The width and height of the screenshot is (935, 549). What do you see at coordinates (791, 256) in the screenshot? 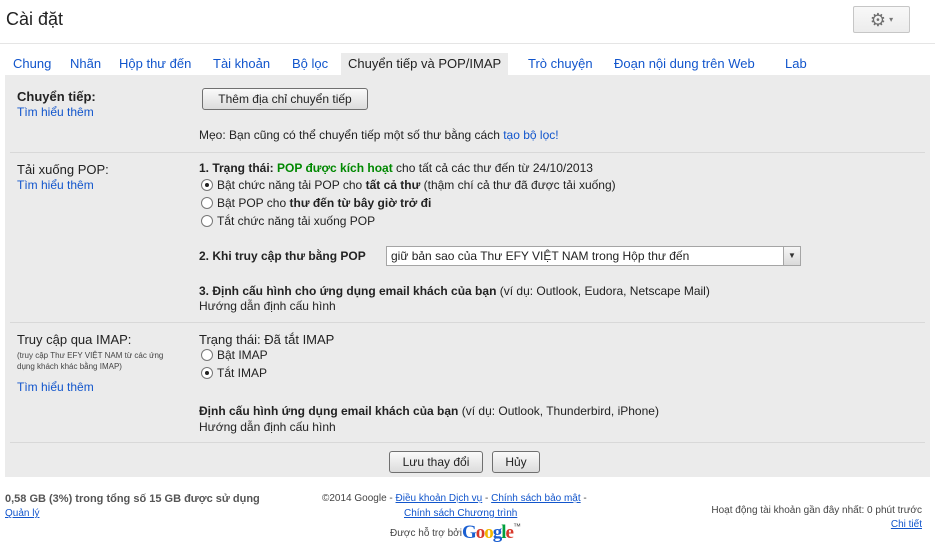
I see `chevron-down-icon: ▼` at bounding box center [791, 256].